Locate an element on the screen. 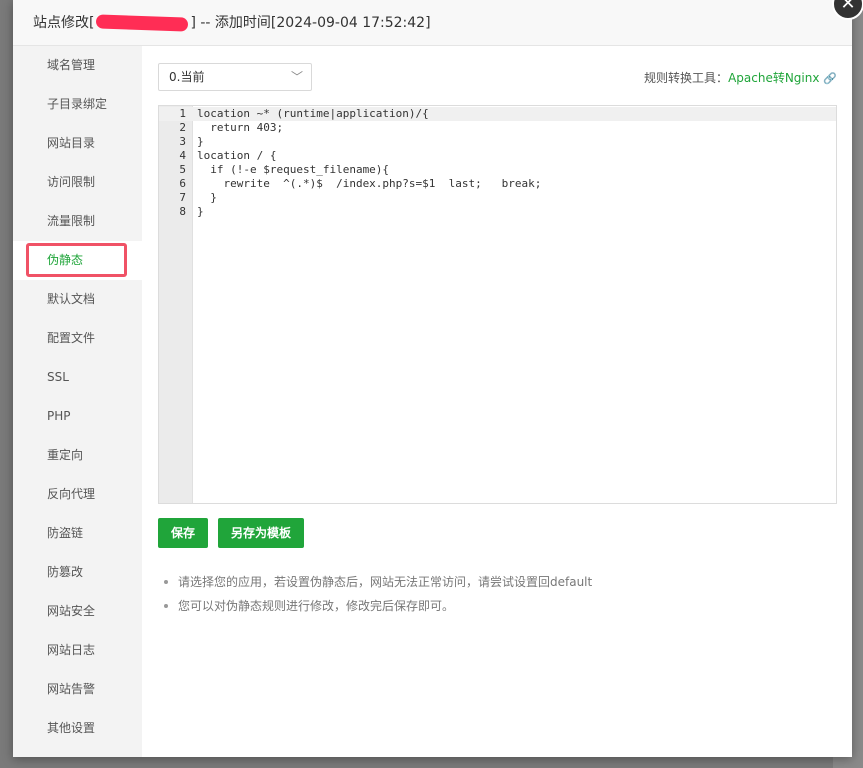 Image resolution: width=863 pixels, height=768 pixels. redacted-domain is located at coordinates (142, 23).